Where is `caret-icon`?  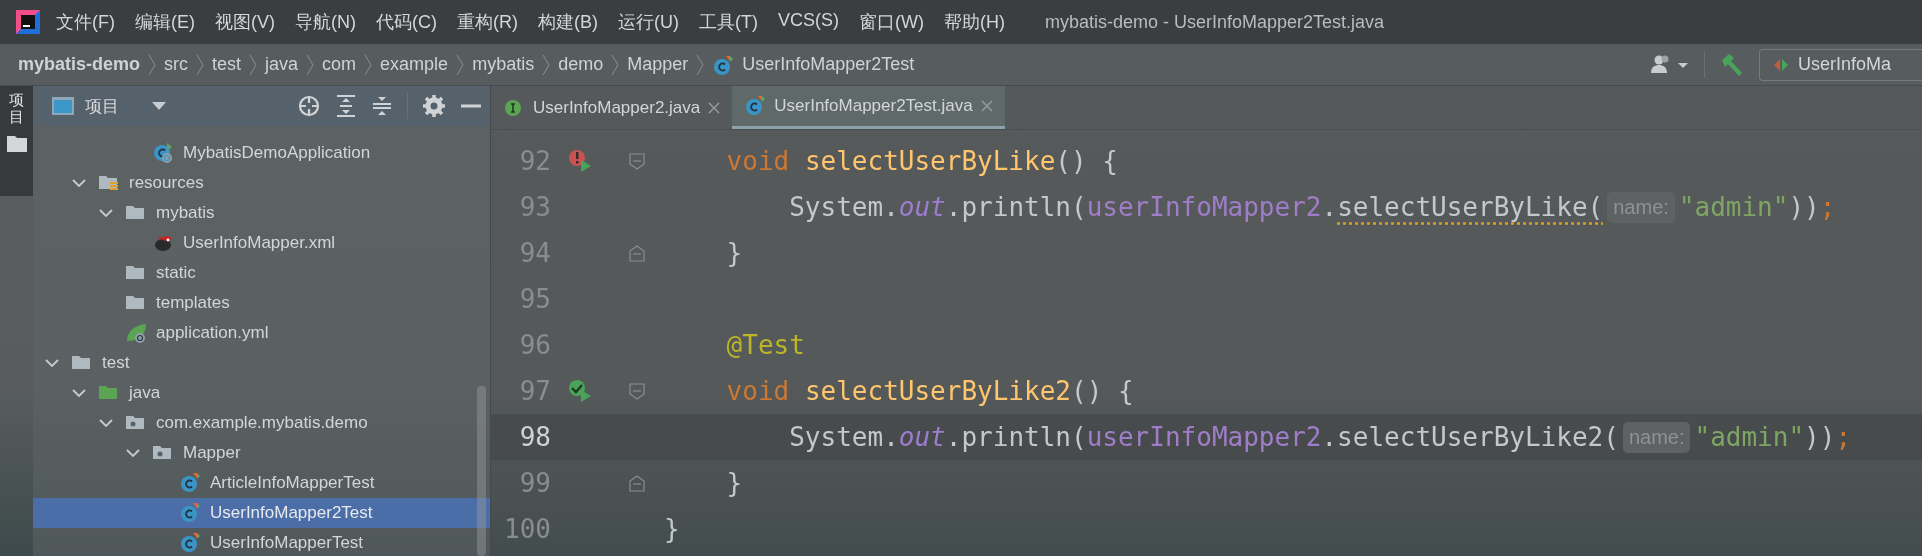
caret-icon is located at coordinates (159, 106).